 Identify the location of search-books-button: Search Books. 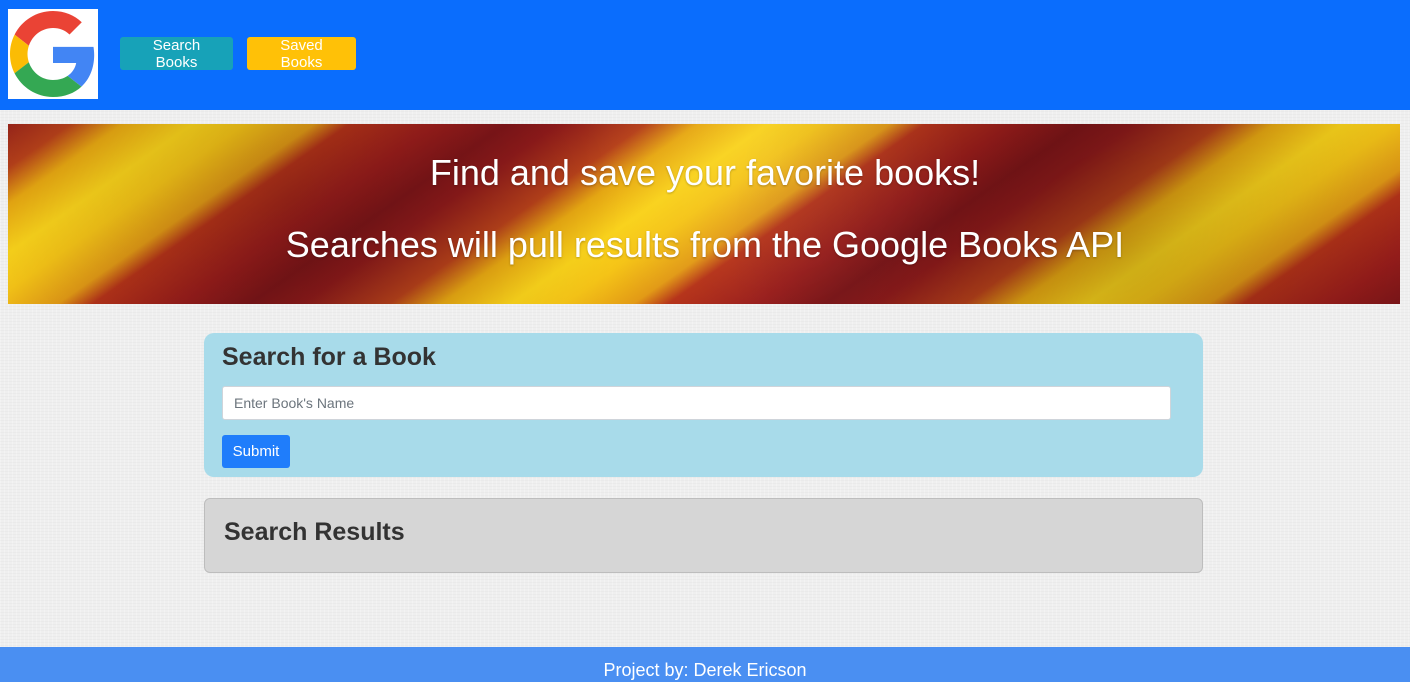
(176, 54).